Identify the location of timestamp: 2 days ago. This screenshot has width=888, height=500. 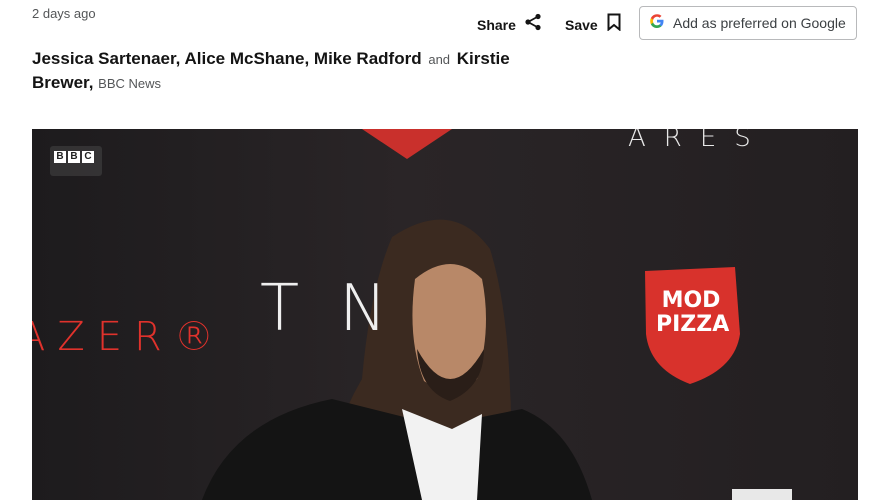
(64, 13).